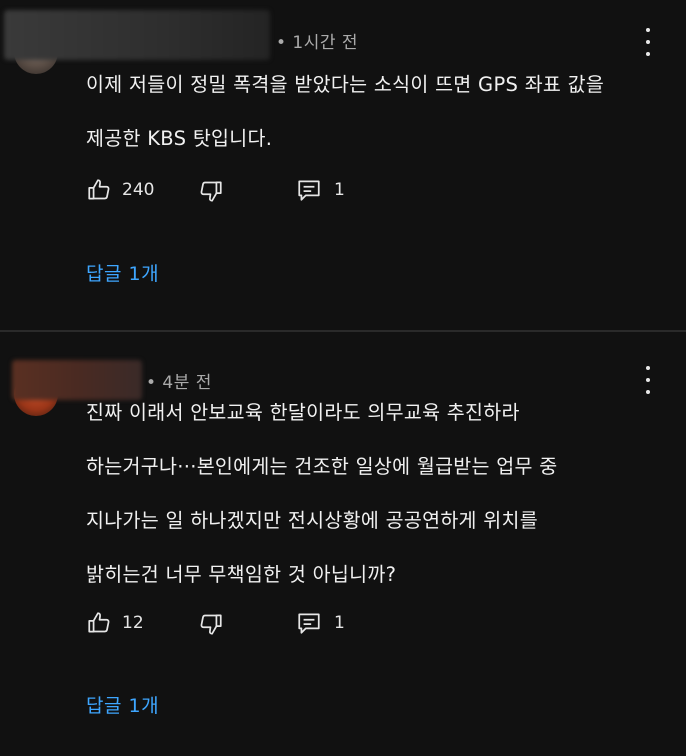 The height and width of the screenshot is (756, 686). I want to click on comment-actions: 12, so click(115, 623).